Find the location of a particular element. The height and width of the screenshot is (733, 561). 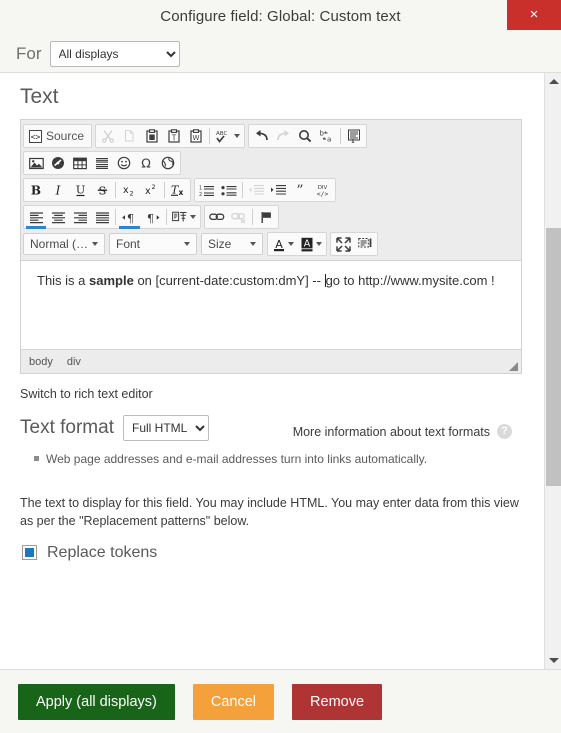

switch-to-rich-text-editor-link: Switch to rich text editor is located at coordinates (272, 387).